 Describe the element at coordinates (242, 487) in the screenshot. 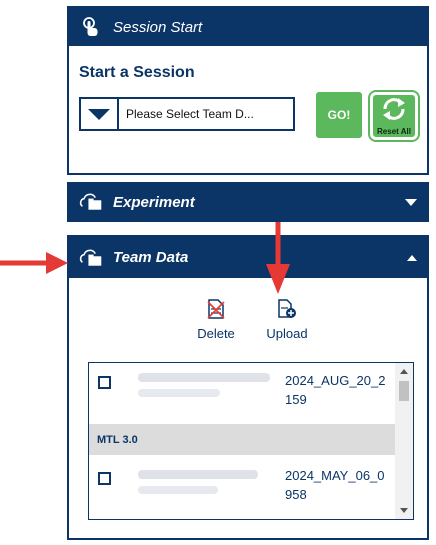

I see `list-item: 2024_MAY_06_0 958` at that location.